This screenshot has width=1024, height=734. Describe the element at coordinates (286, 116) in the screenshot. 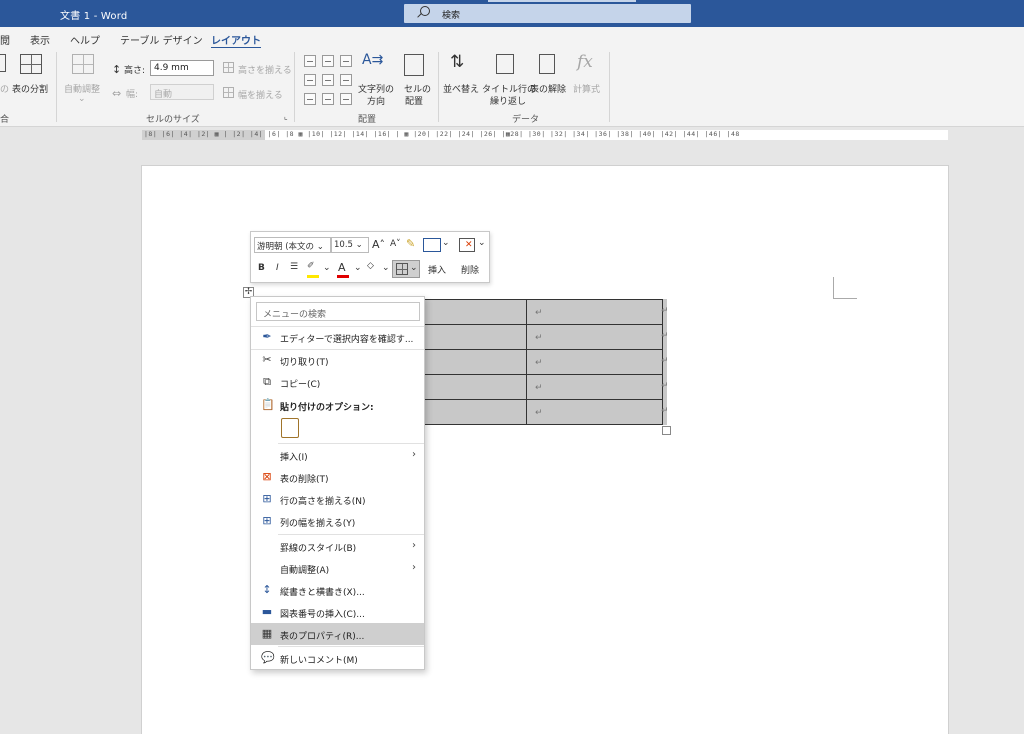

I see `dialog-launcher-icon: ⌞` at that location.